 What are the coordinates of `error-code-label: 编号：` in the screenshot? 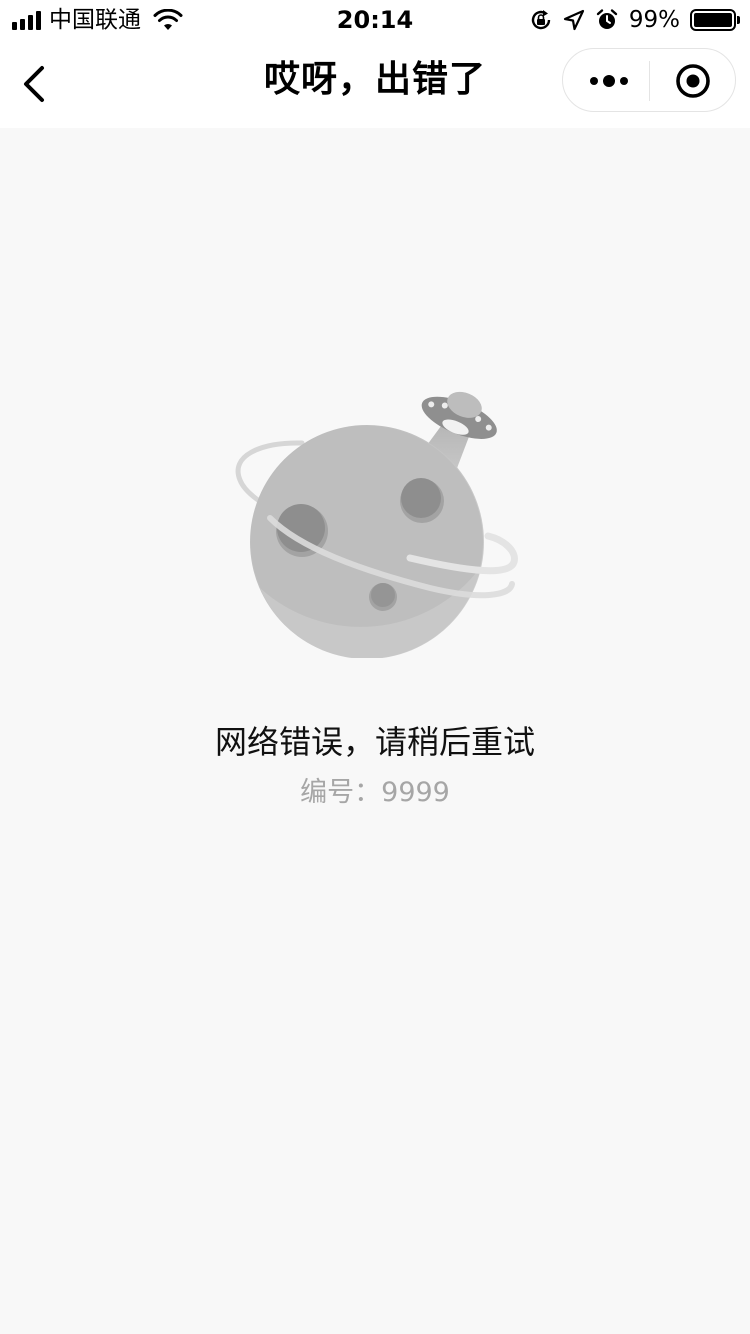 It's located at (341, 792).